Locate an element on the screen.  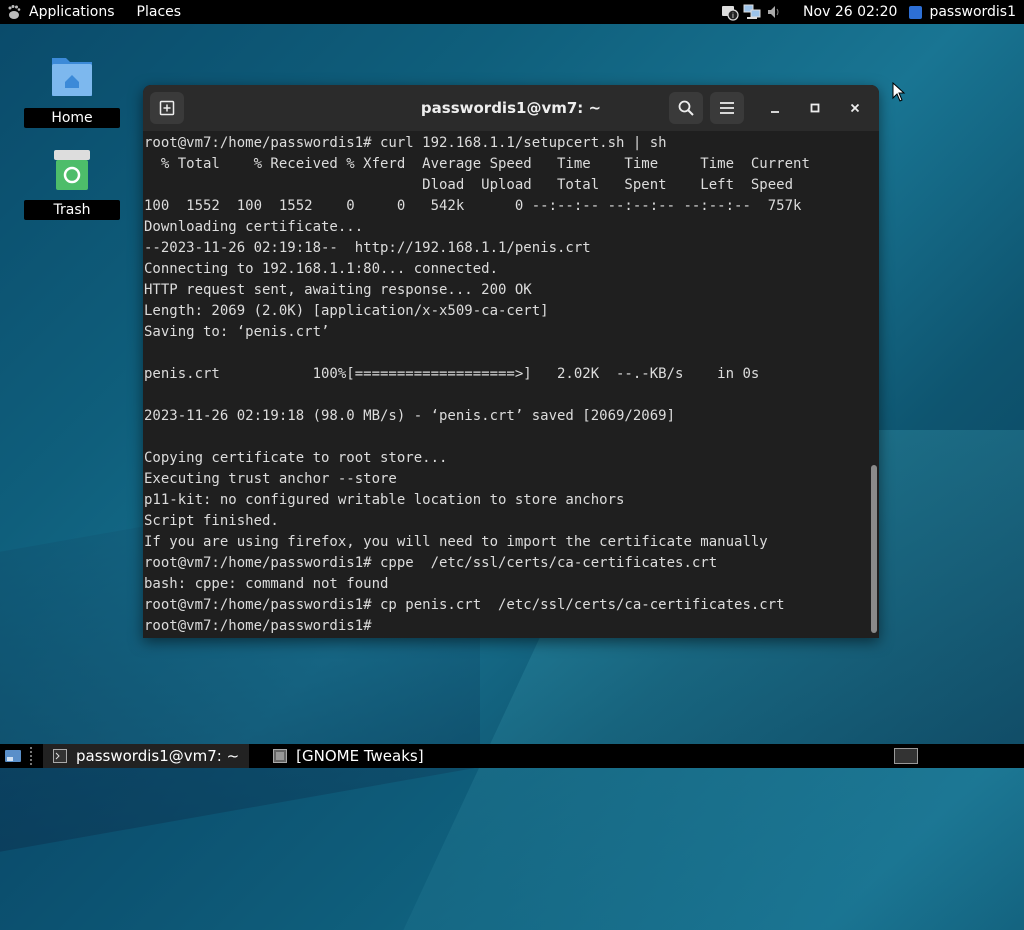
new-tab-icon is located at coordinates (167, 108).